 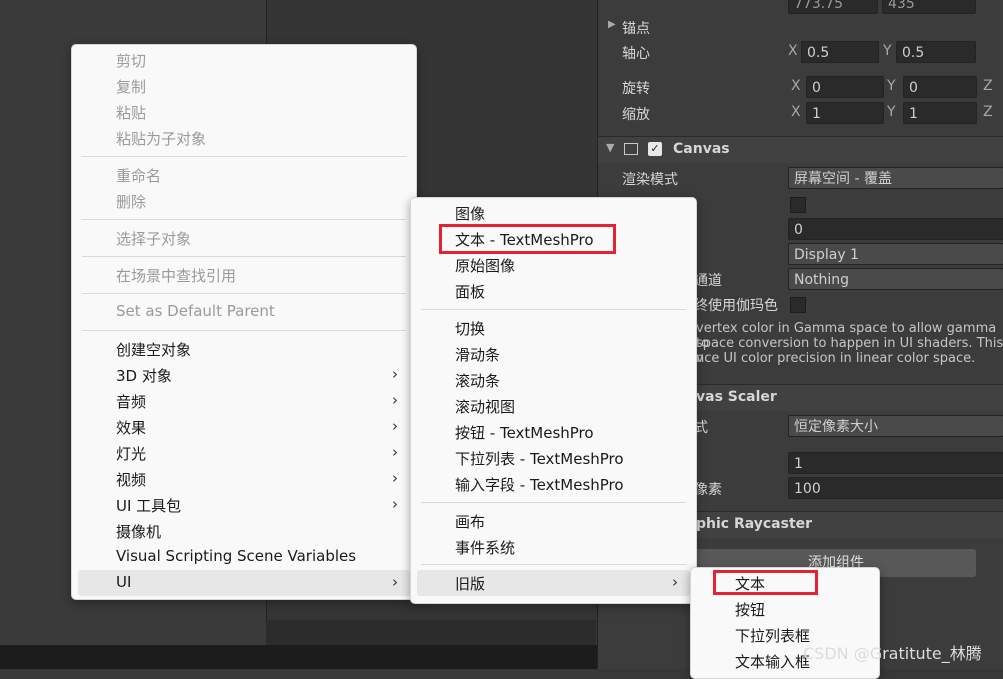 I want to click on rotation-x-field: 0, so click(x=845, y=87).